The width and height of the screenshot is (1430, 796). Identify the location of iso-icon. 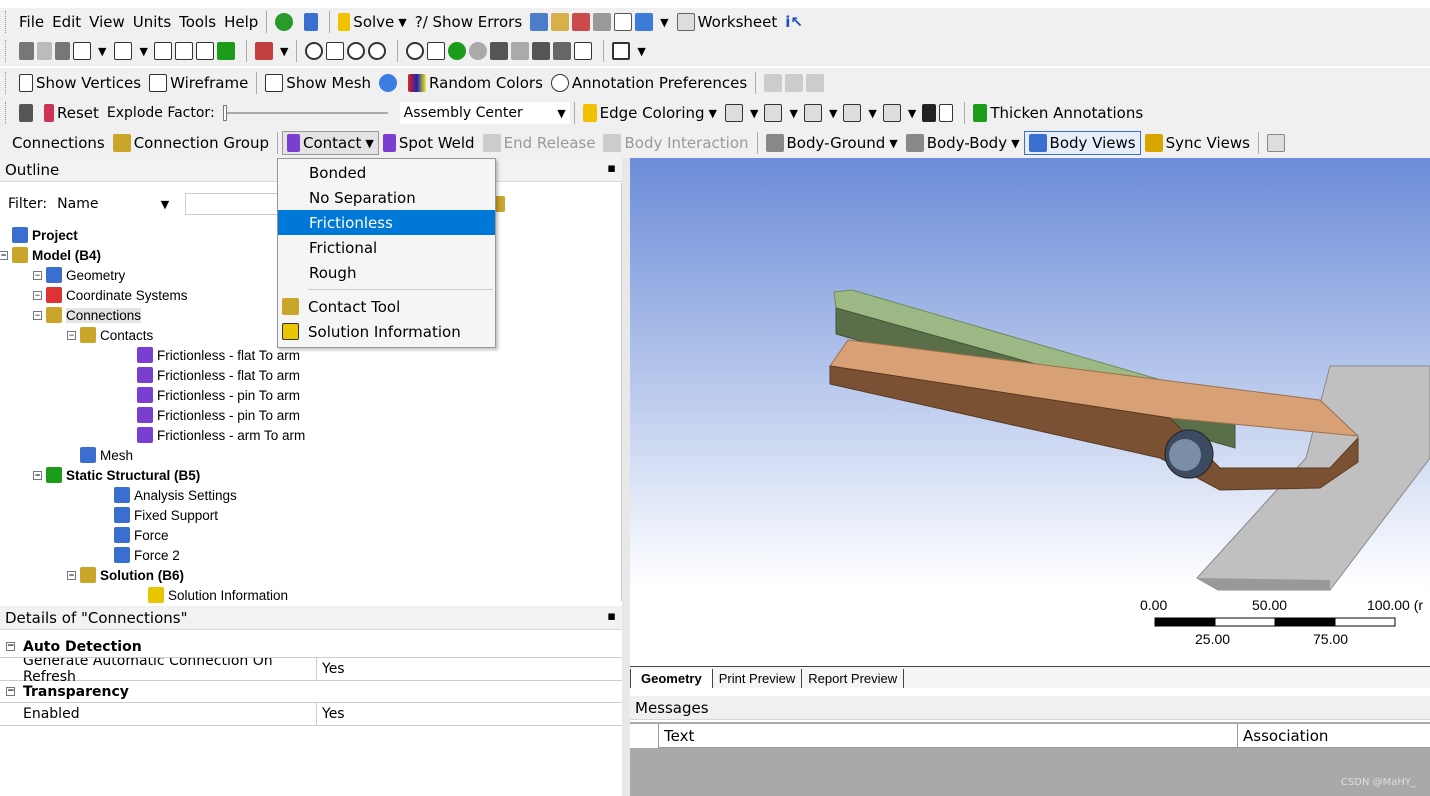
(499, 51).